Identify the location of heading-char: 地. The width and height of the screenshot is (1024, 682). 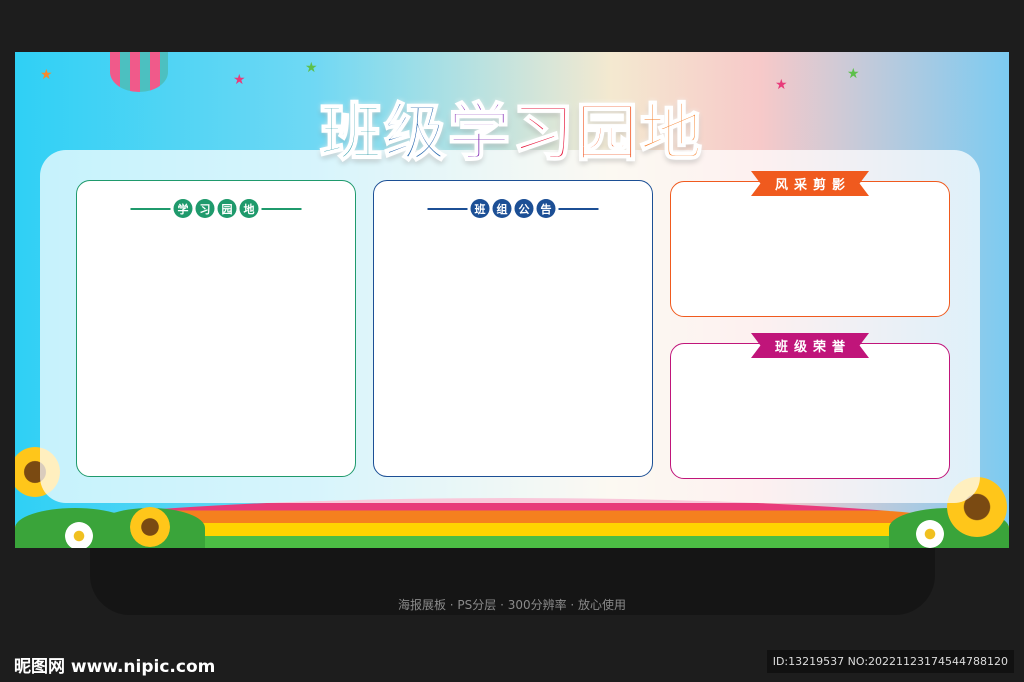
(249, 208).